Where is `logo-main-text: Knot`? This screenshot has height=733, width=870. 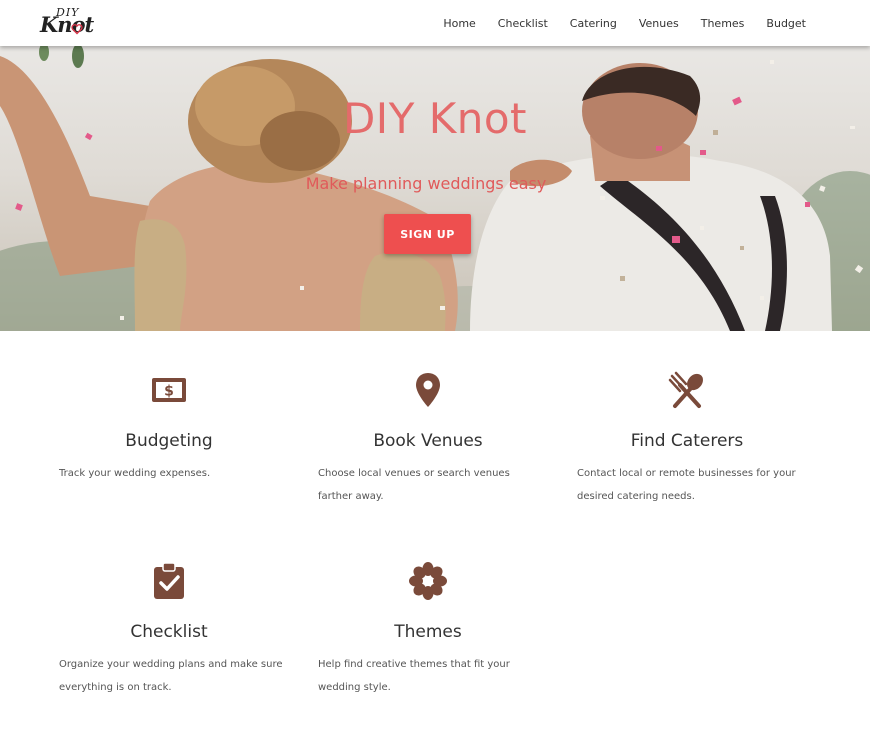 logo-main-text: Knot is located at coordinates (67, 24).